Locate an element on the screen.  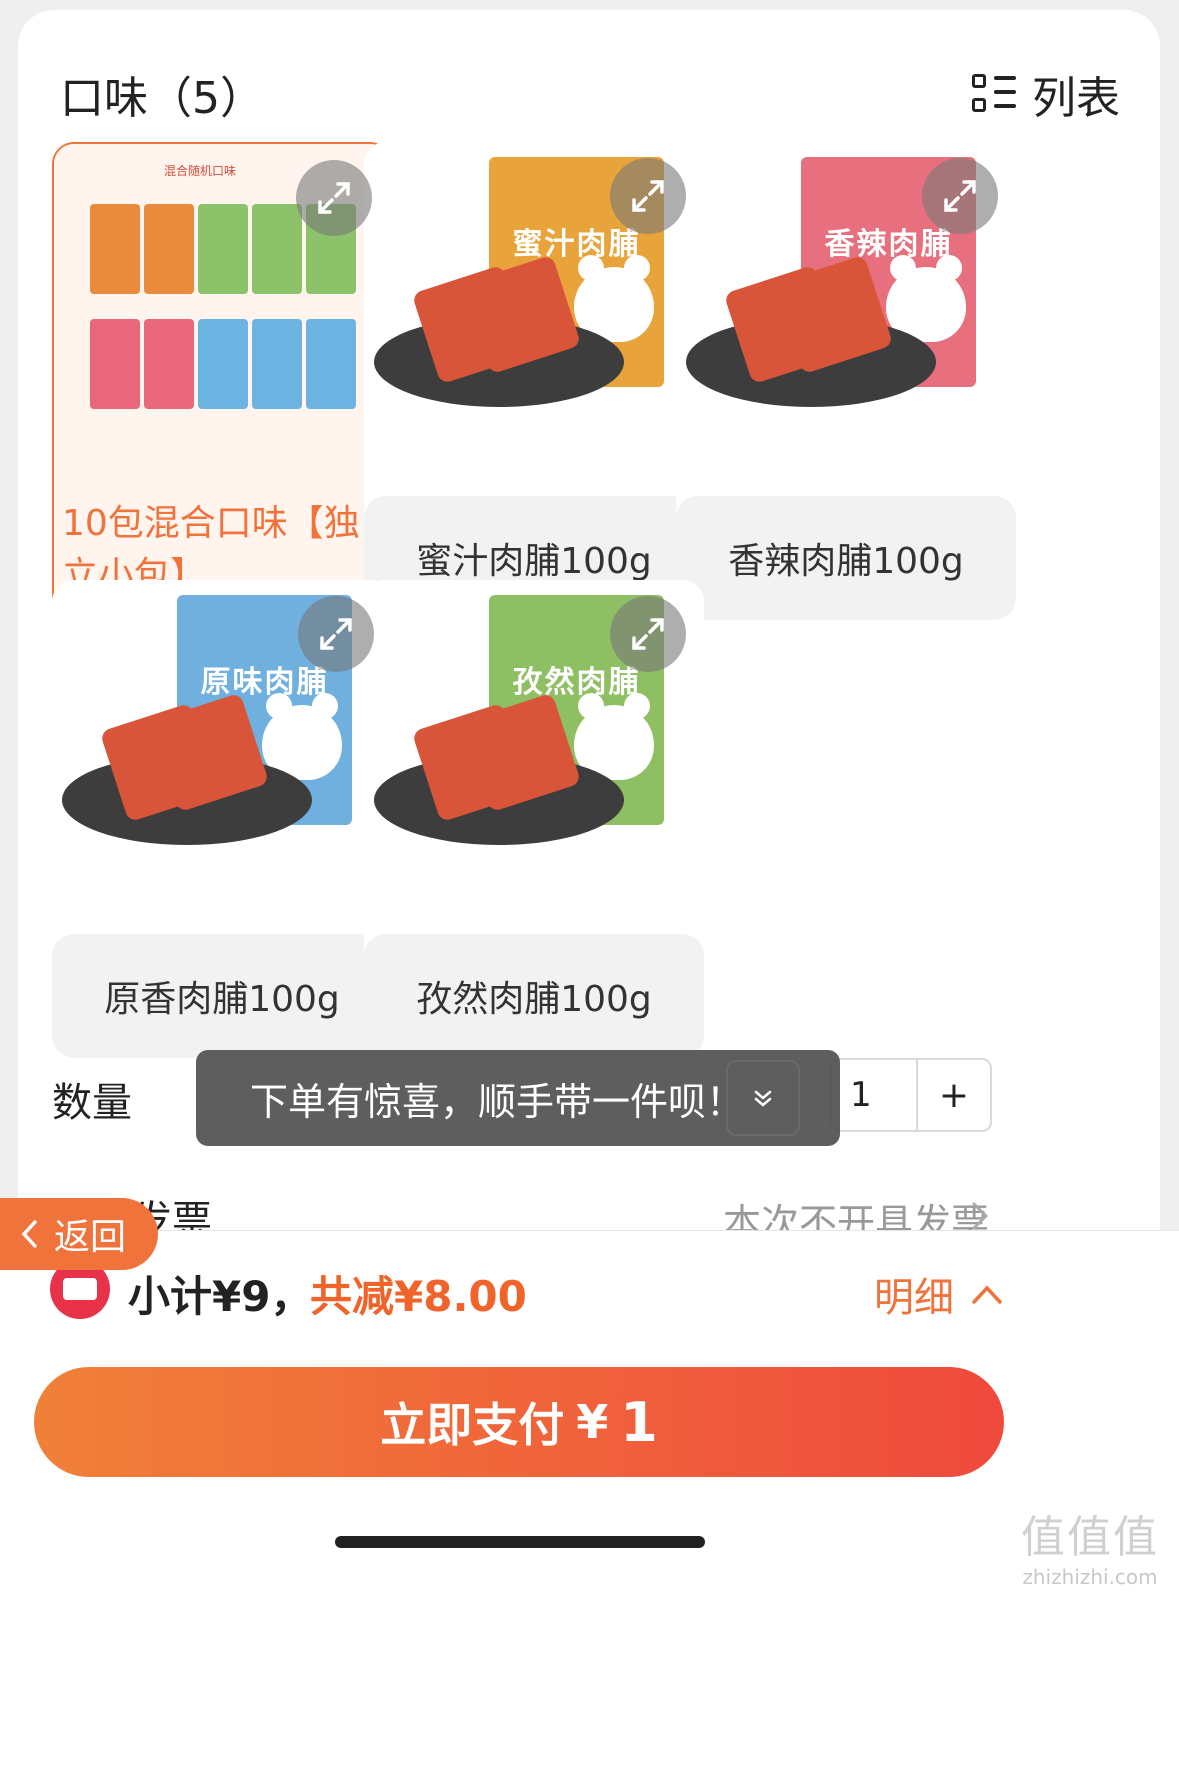
back-button: 返回 is located at coordinates (79, 1234).